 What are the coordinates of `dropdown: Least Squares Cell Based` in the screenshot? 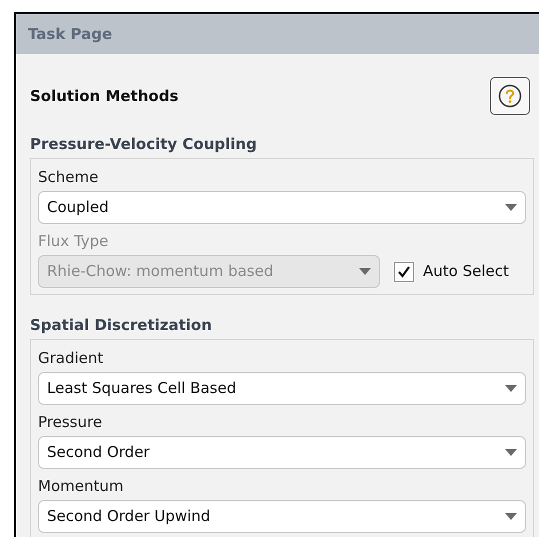 It's located at (282, 388).